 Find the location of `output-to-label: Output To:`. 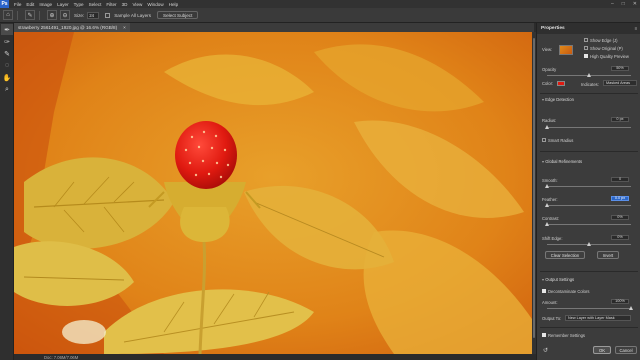

output-to-label: Output To: is located at coordinates (552, 318).